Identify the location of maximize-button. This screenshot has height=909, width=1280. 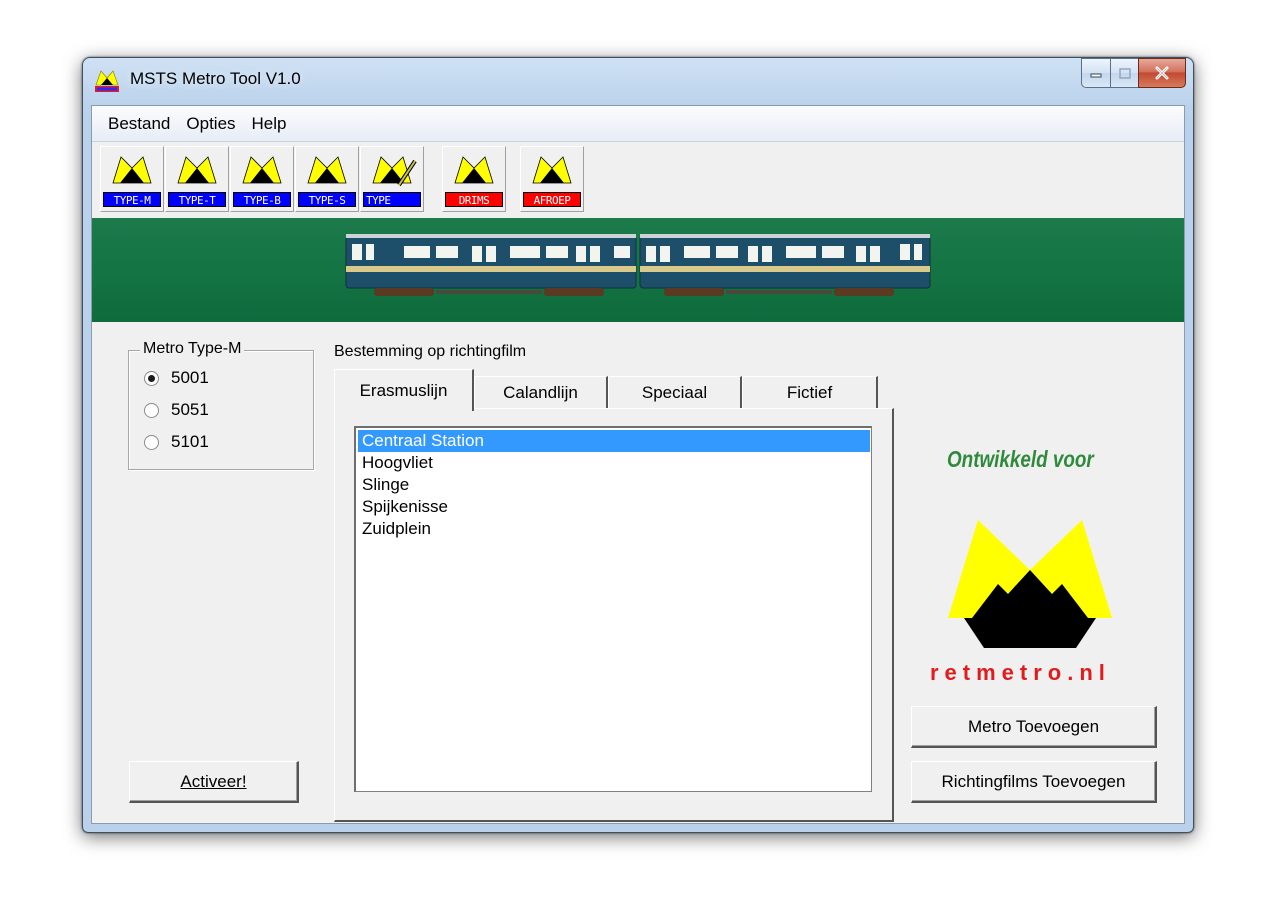
(1124, 73).